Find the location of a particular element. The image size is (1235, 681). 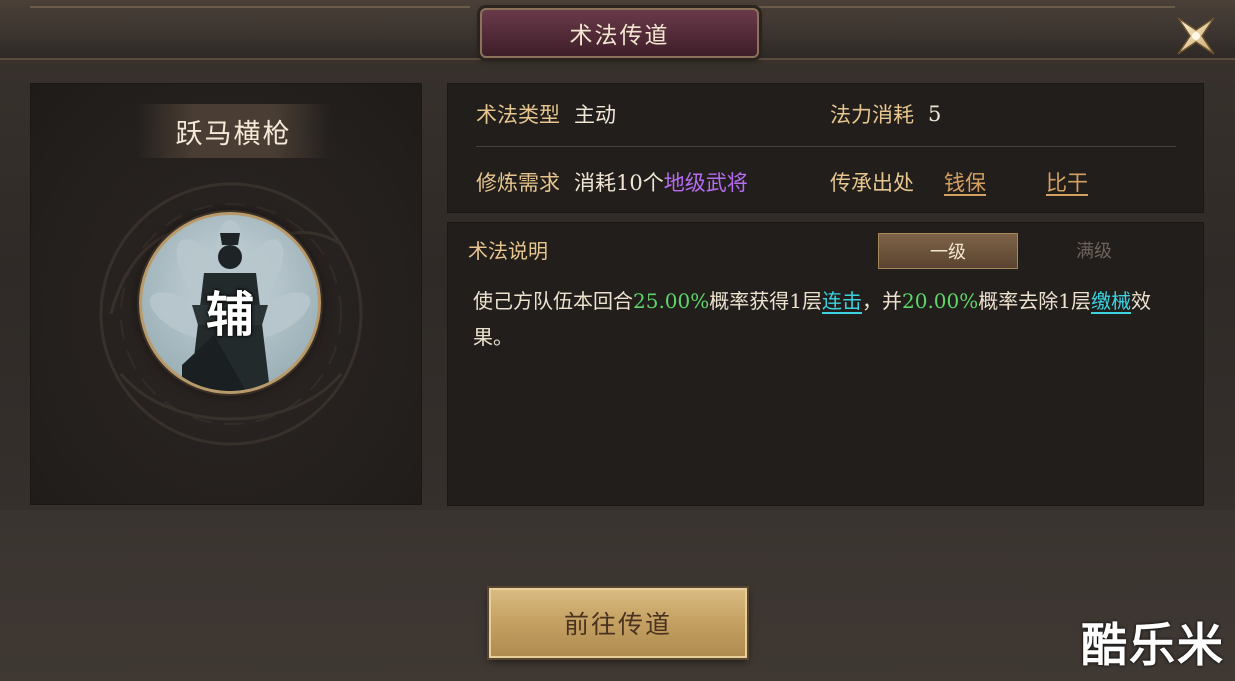

skill-name-plate: 跃马横枪 is located at coordinates (233, 131).